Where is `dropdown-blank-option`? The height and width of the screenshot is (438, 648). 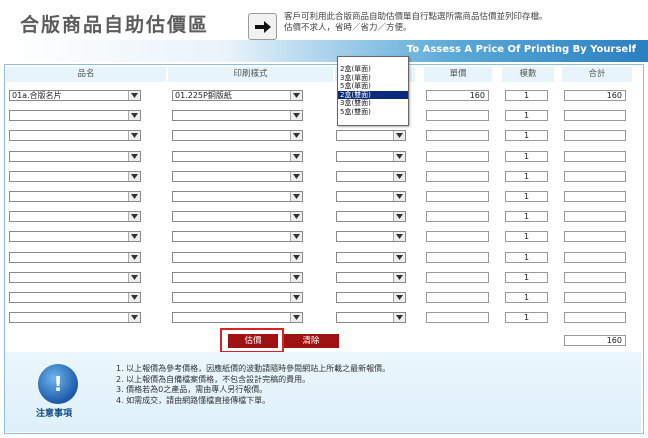
dropdown-blank-option is located at coordinates (373, 61).